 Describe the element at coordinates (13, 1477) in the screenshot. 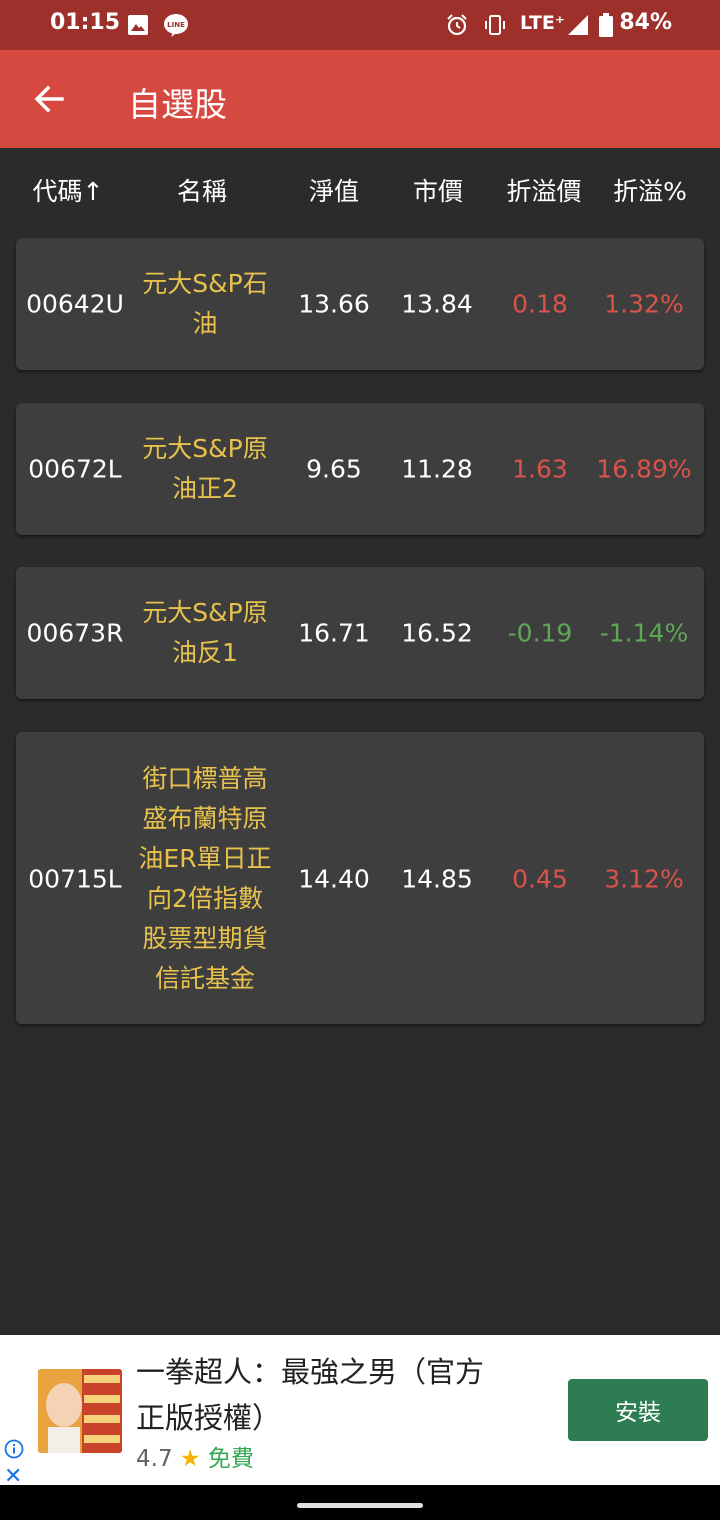

I see `close-icon: ✕` at that location.